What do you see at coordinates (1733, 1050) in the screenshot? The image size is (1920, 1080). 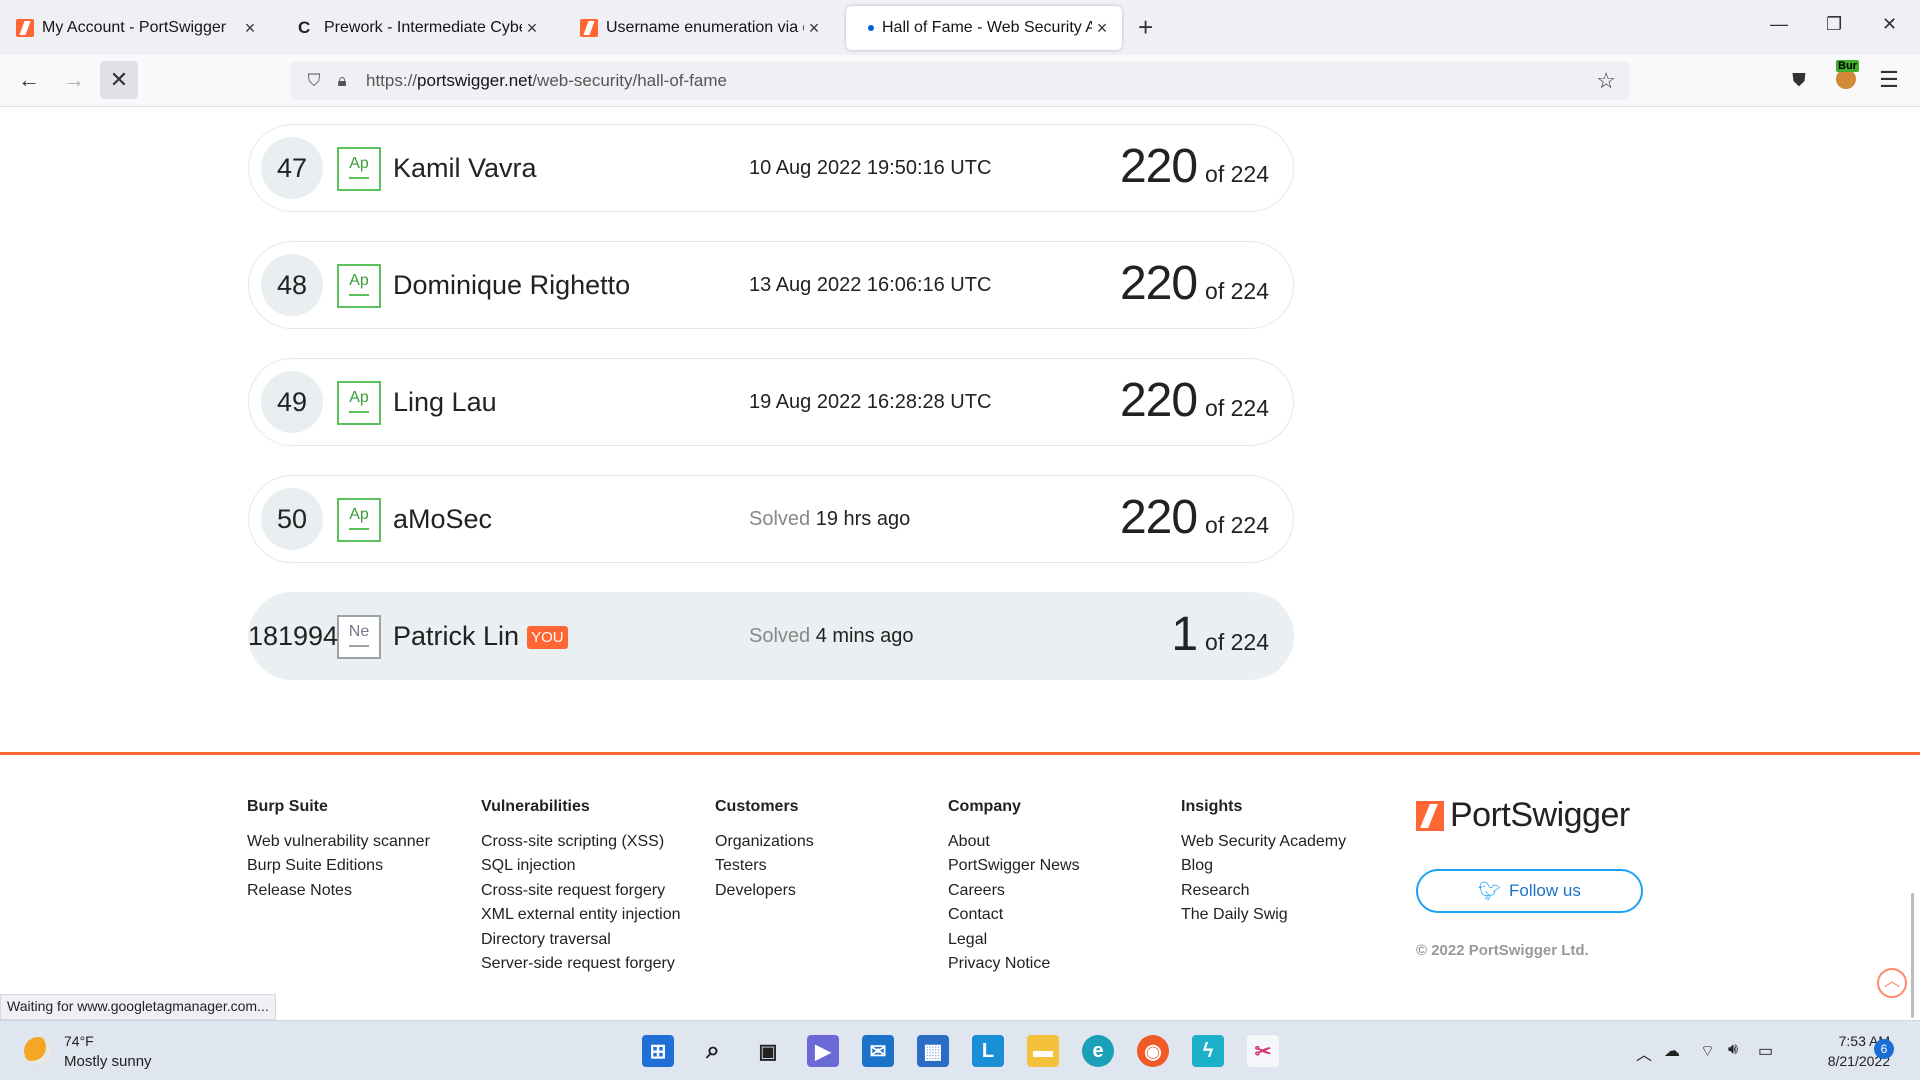 I see `volume-icon: 🔊︎` at bounding box center [1733, 1050].